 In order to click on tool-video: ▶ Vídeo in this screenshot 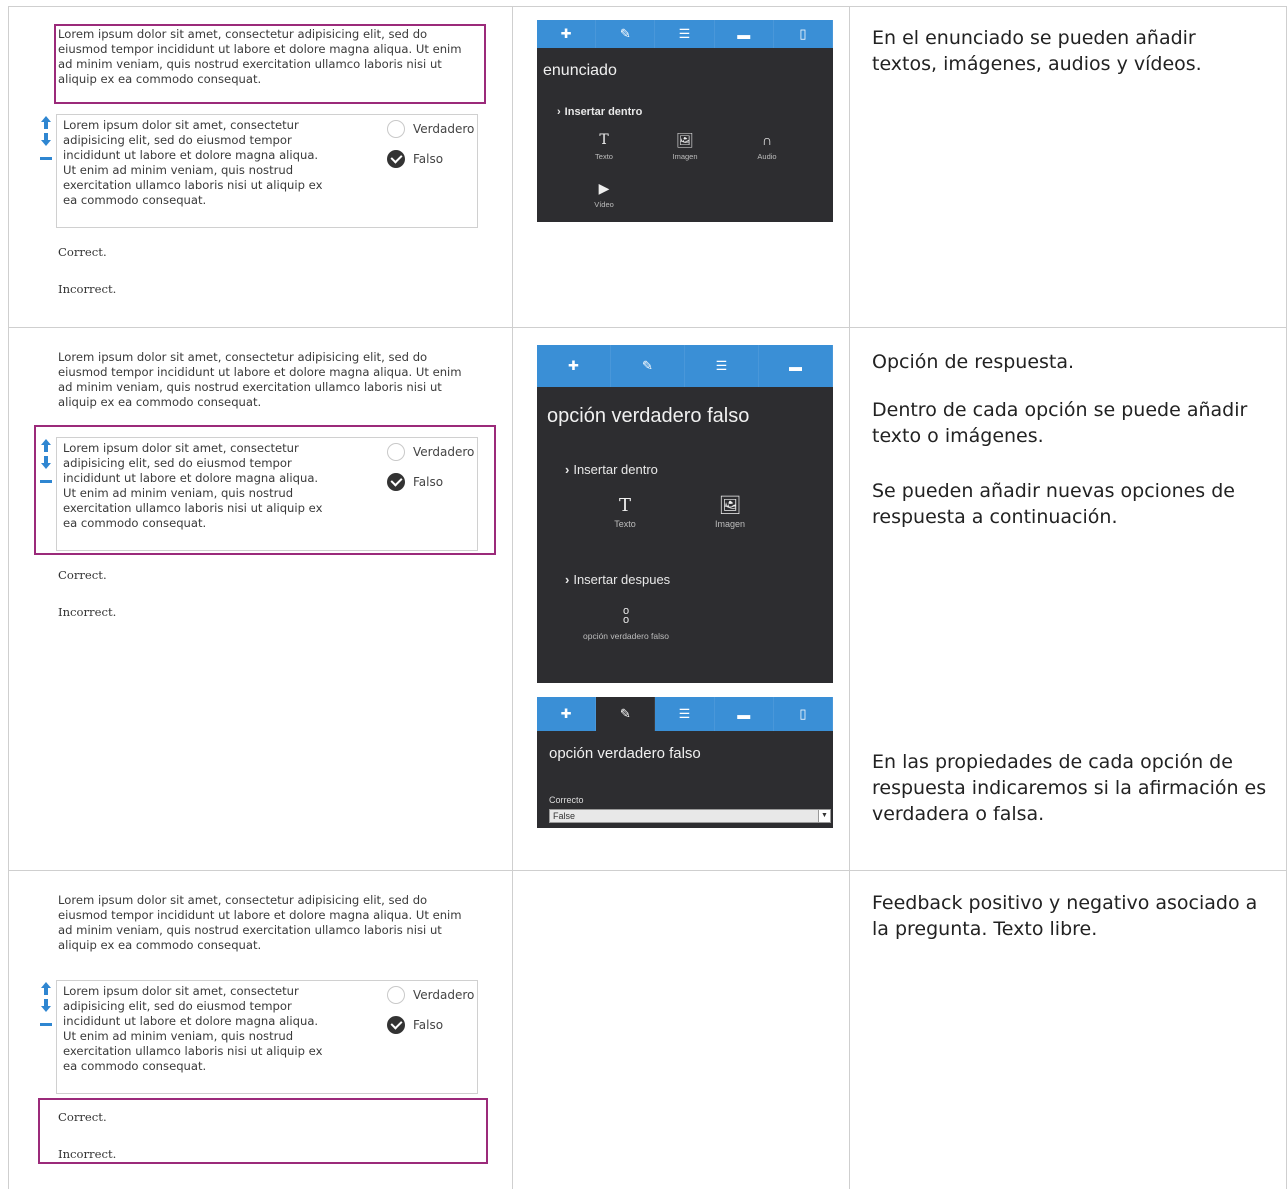, I will do `click(604, 194)`.